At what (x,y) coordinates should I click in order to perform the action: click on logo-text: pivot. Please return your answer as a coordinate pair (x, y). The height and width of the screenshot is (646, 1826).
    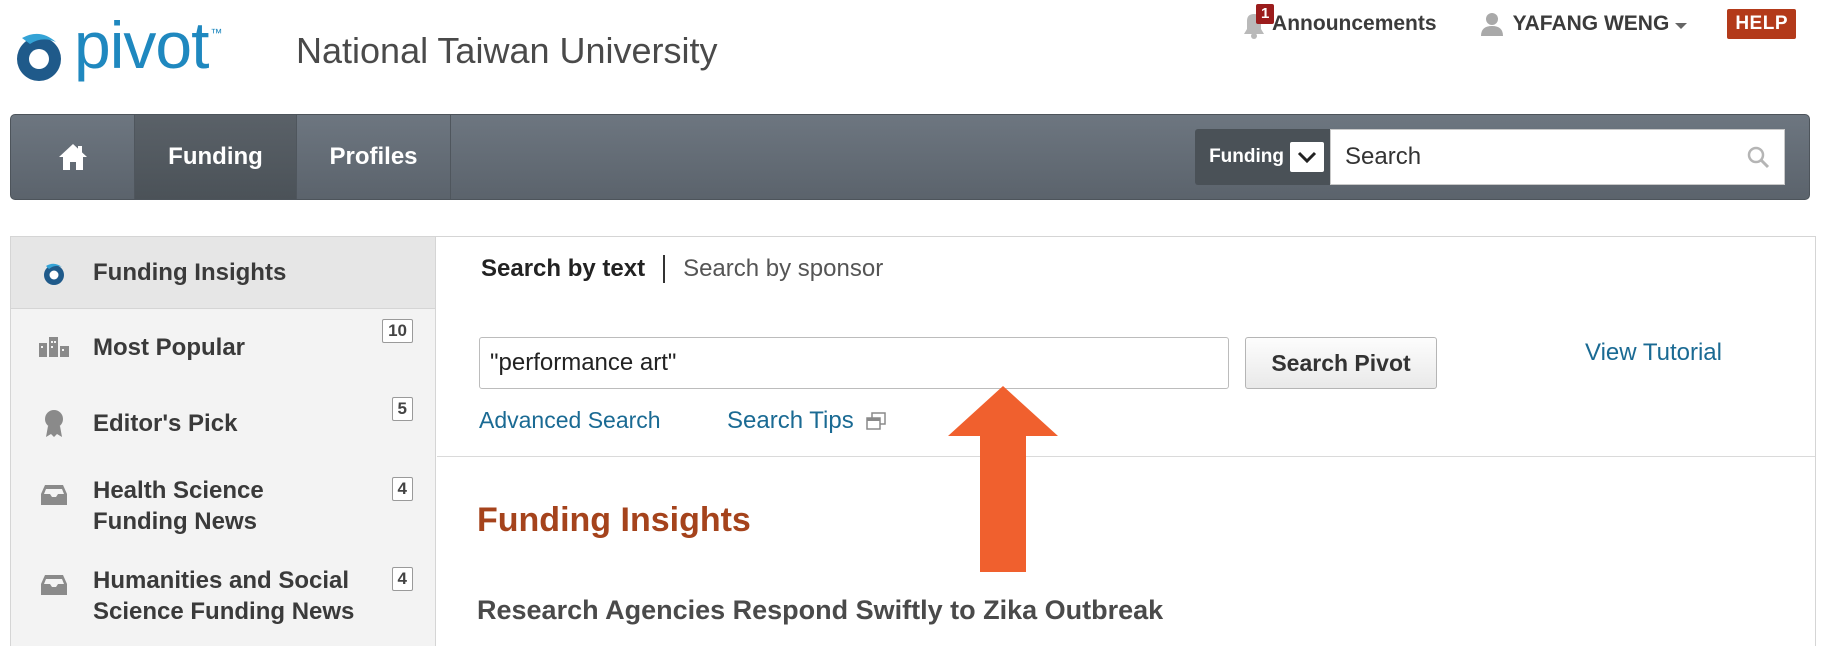
    Looking at the image, I should click on (141, 45).